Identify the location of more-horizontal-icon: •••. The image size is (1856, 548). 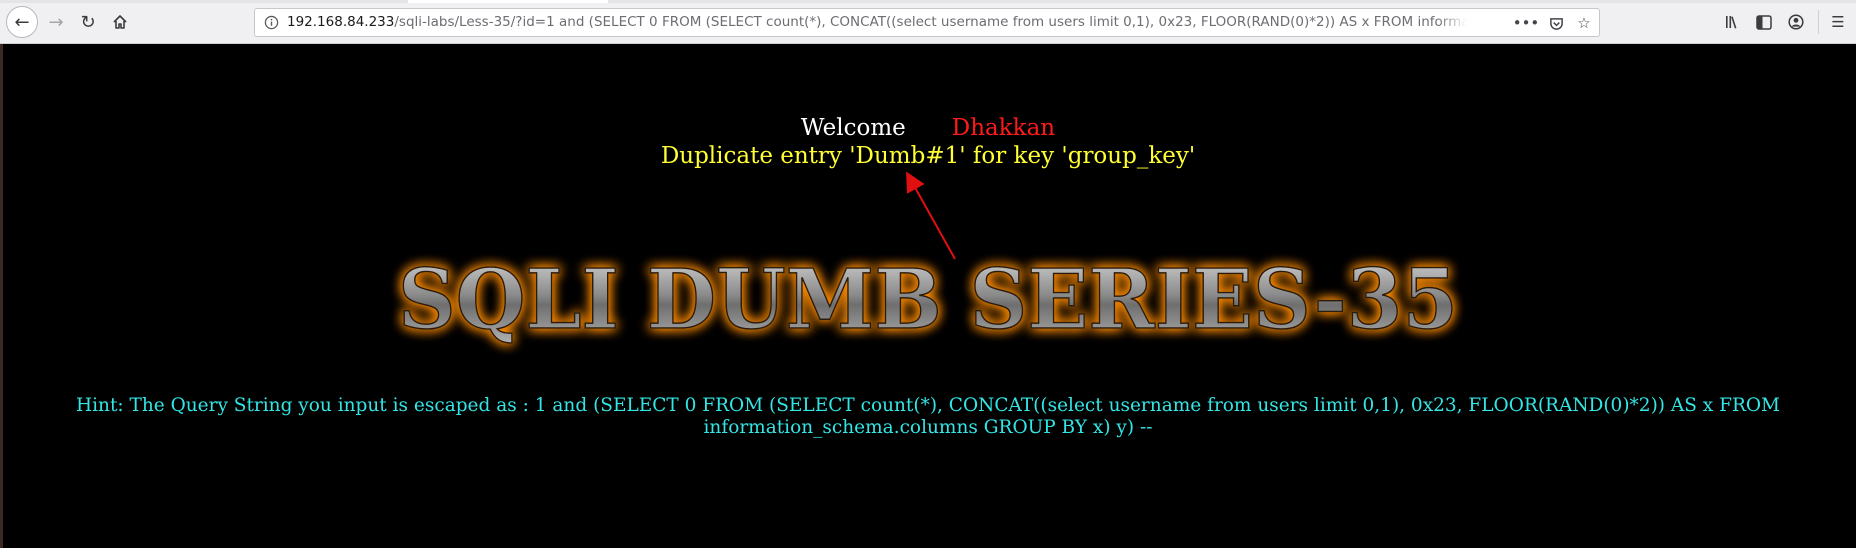
(1526, 23).